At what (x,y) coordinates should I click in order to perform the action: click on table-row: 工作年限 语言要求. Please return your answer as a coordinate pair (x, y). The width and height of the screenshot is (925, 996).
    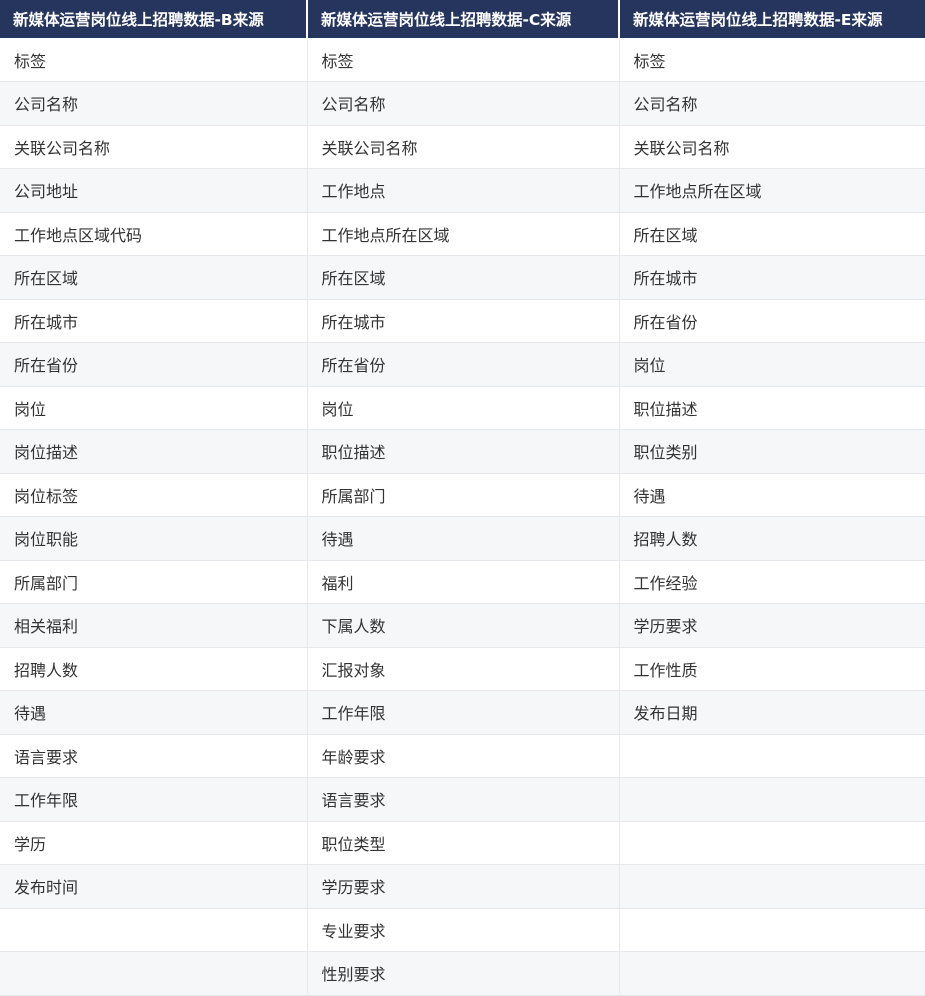
    Looking at the image, I should click on (462, 799).